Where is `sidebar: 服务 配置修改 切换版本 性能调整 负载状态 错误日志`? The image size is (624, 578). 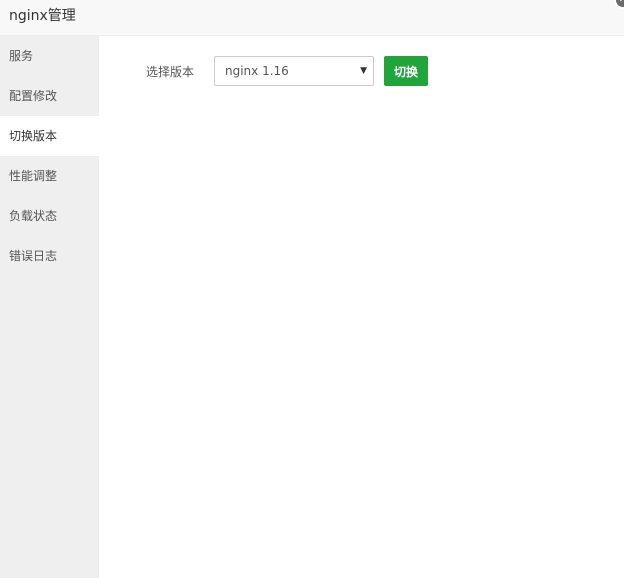
sidebar: 服务 配置修改 切换版本 性能调整 负载状态 错误日志 is located at coordinates (49, 307).